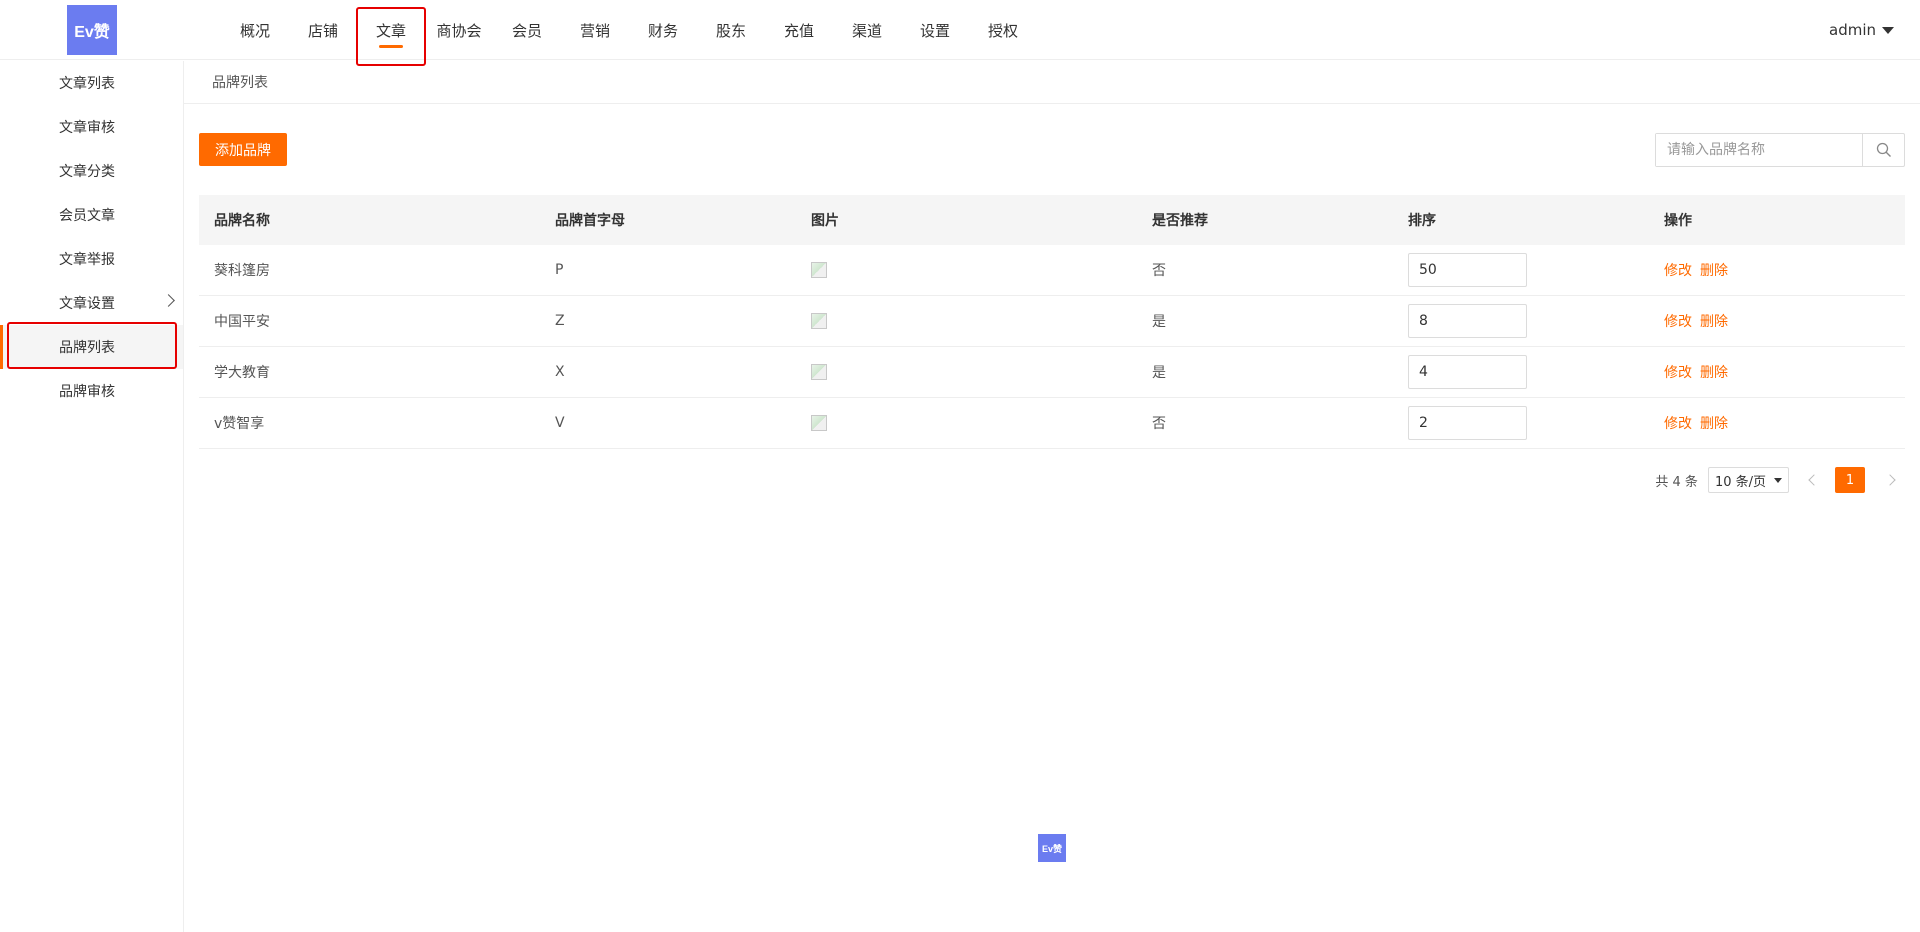  Describe the element at coordinates (242, 271) in the screenshot. I see `cell-brand-name: 葵科篷房` at that location.